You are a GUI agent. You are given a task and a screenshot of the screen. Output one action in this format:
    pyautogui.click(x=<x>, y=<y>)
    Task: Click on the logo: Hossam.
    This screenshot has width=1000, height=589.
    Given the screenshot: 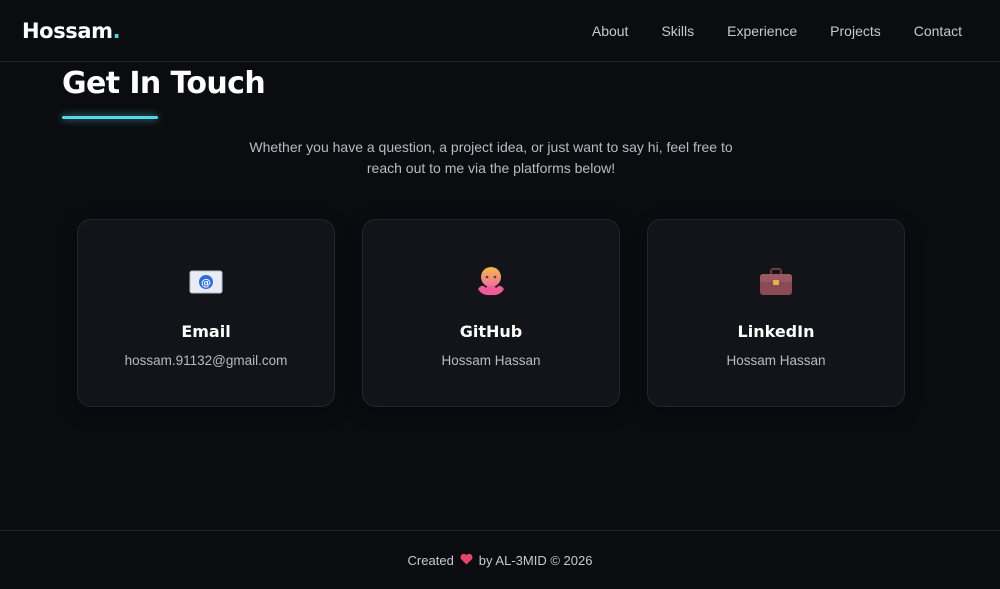 What is the action you would take?
    pyautogui.click(x=71, y=30)
    